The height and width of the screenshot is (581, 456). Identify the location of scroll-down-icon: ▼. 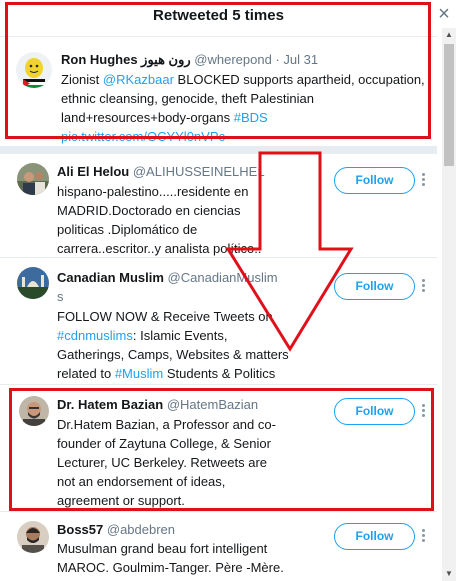
(449, 574).